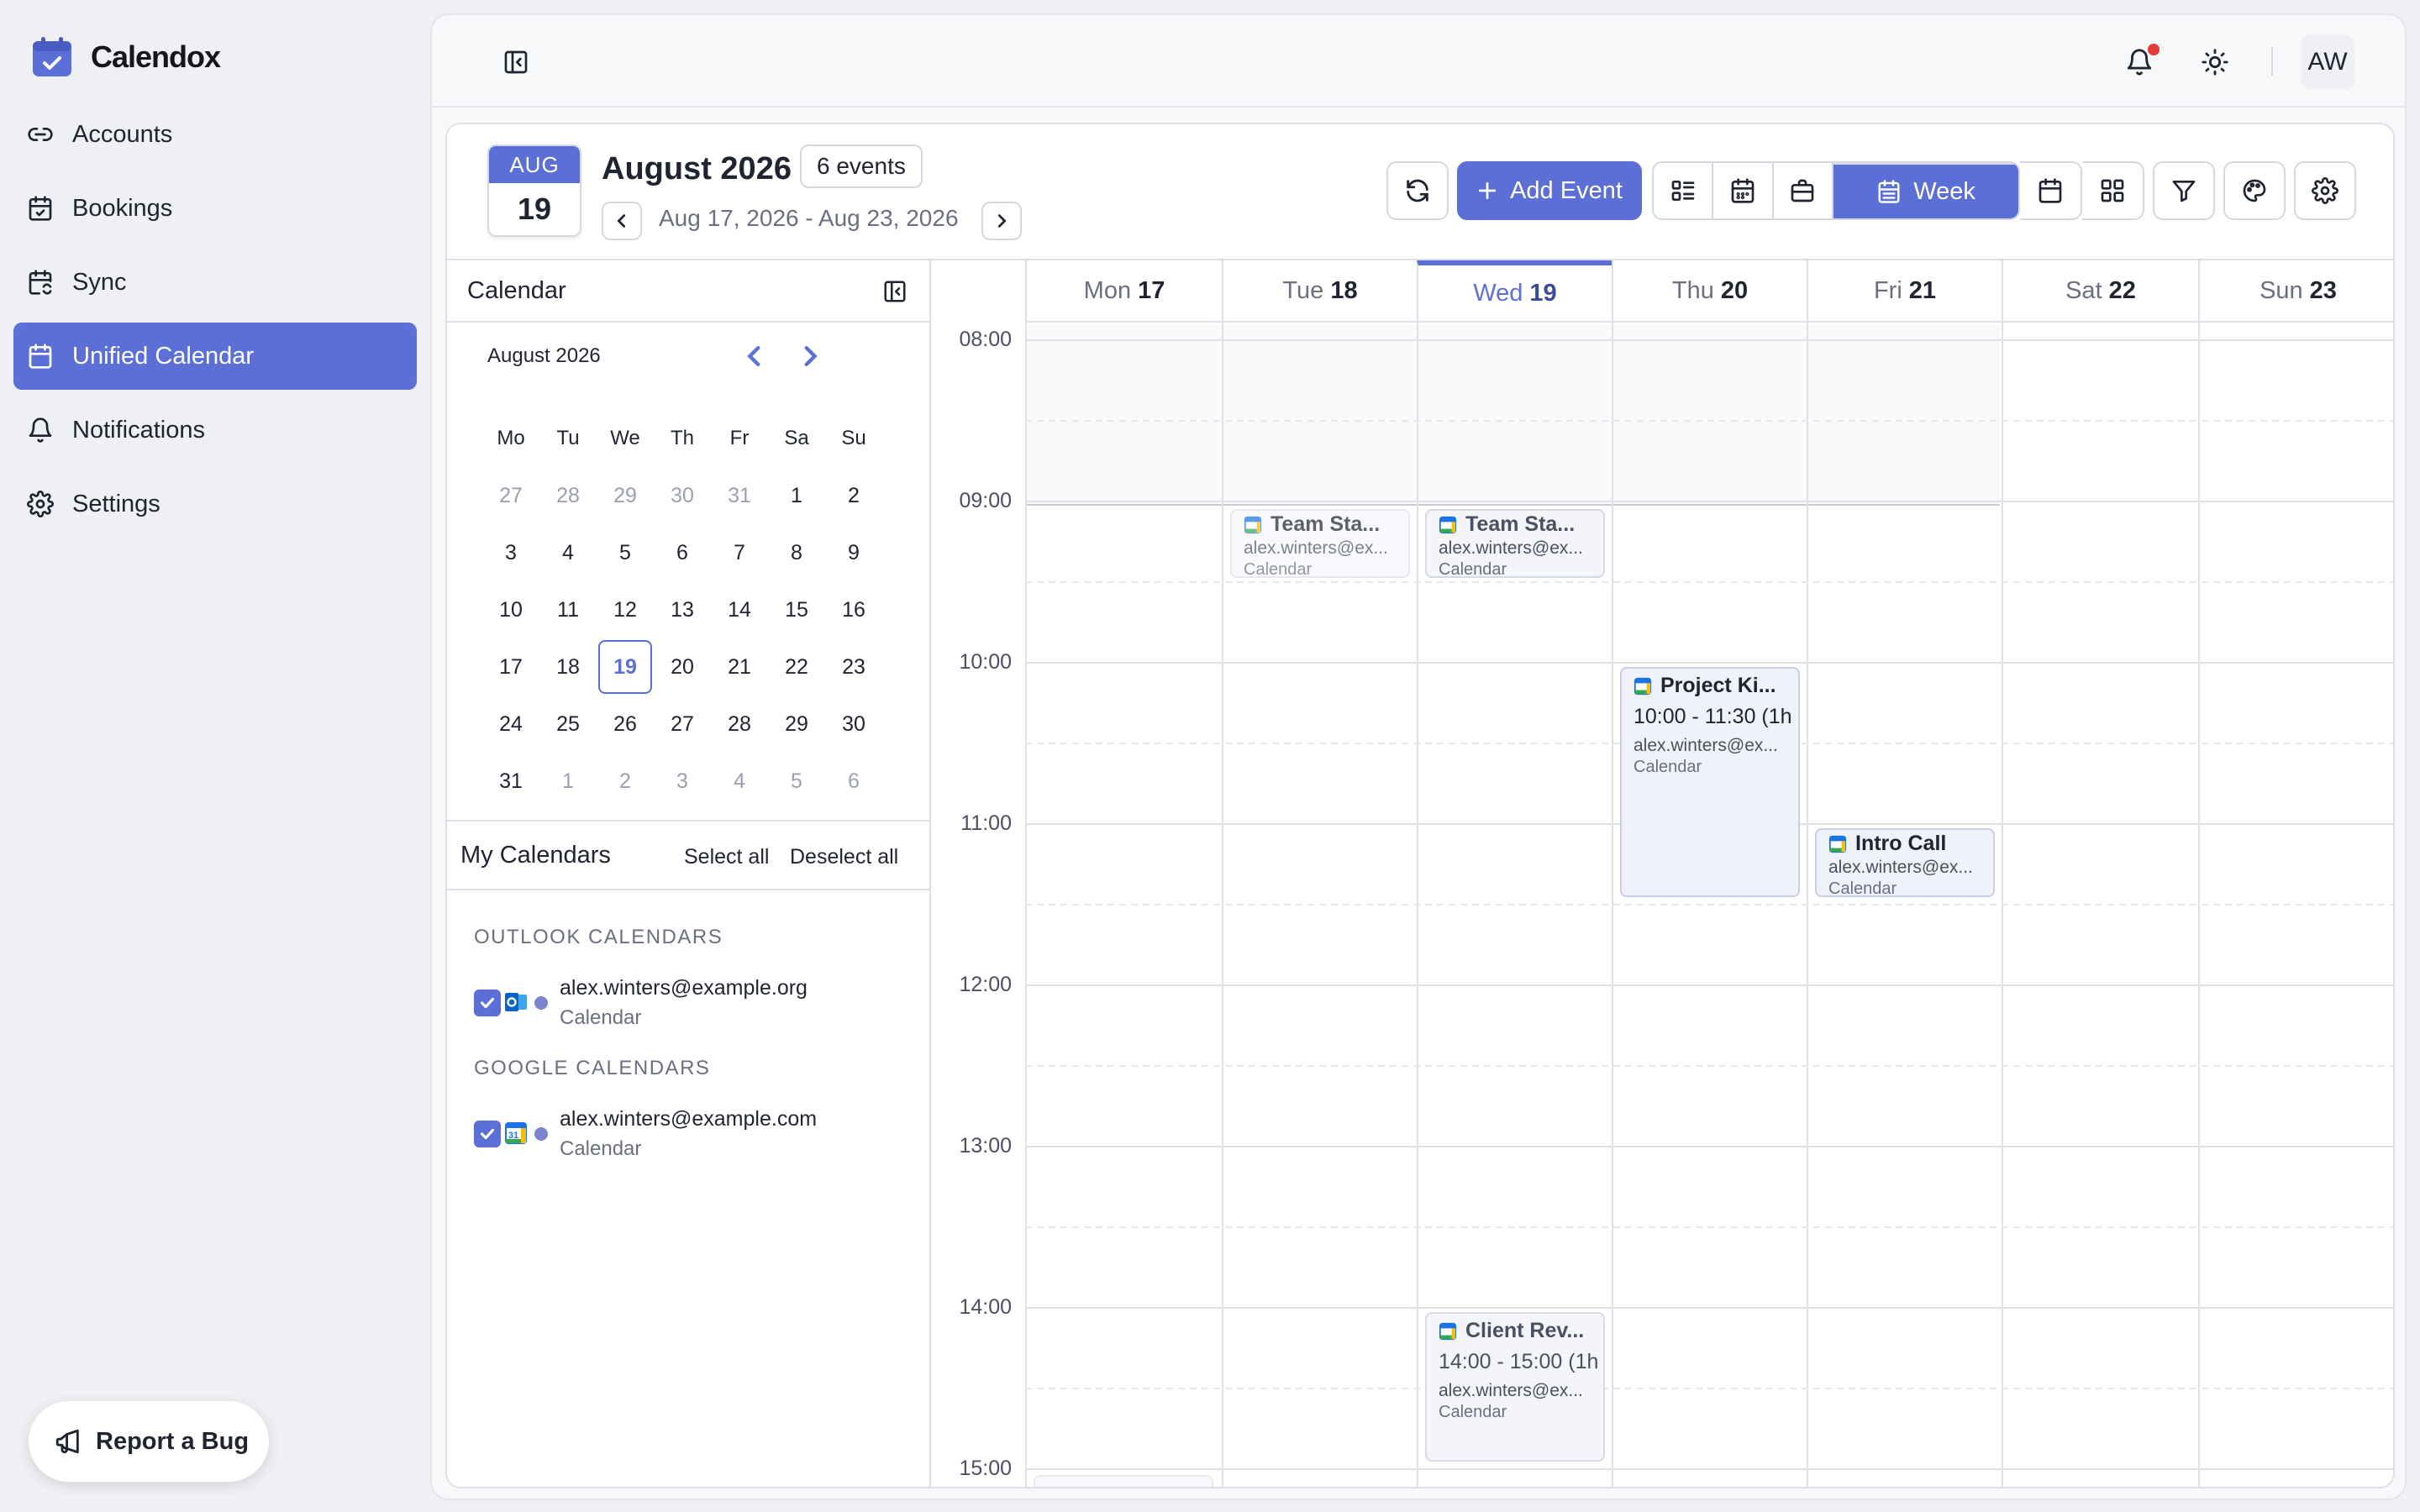 This screenshot has height=1512, width=2420. What do you see at coordinates (2100, 291) in the screenshot?
I see `day-header-sat: Sat 22` at bounding box center [2100, 291].